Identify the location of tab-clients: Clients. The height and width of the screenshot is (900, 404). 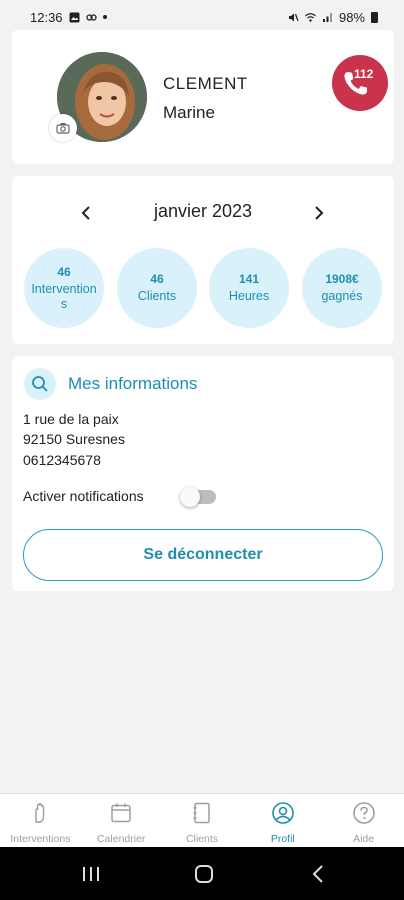
(202, 820).